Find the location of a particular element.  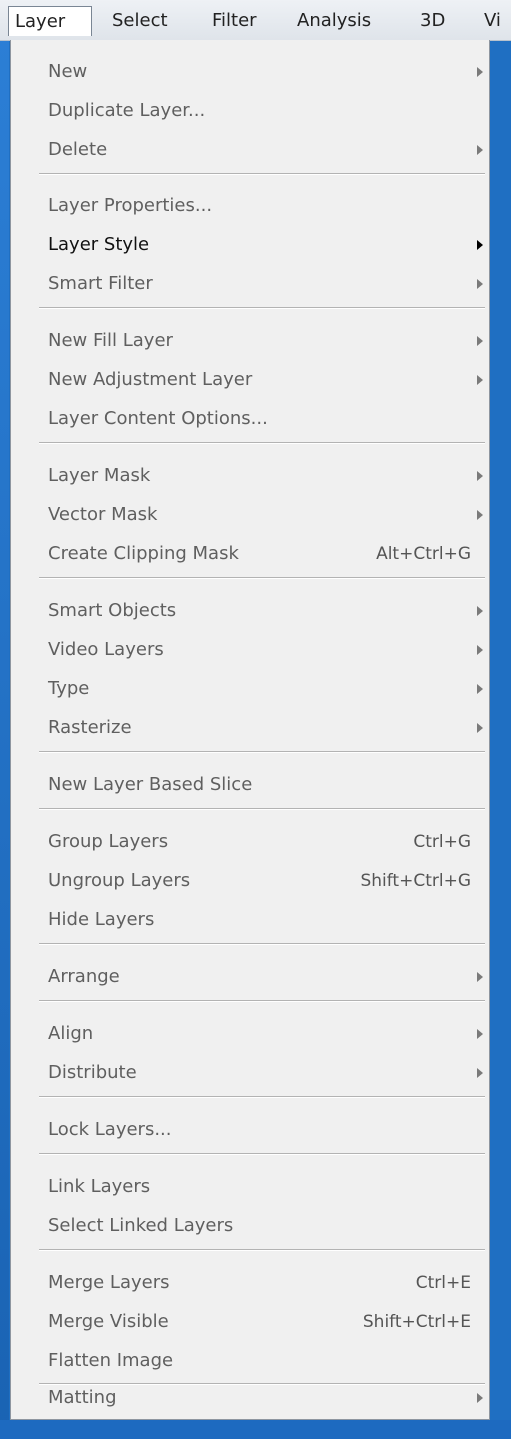

menu-item-hide-layers: Hide Layers is located at coordinates (250, 920).